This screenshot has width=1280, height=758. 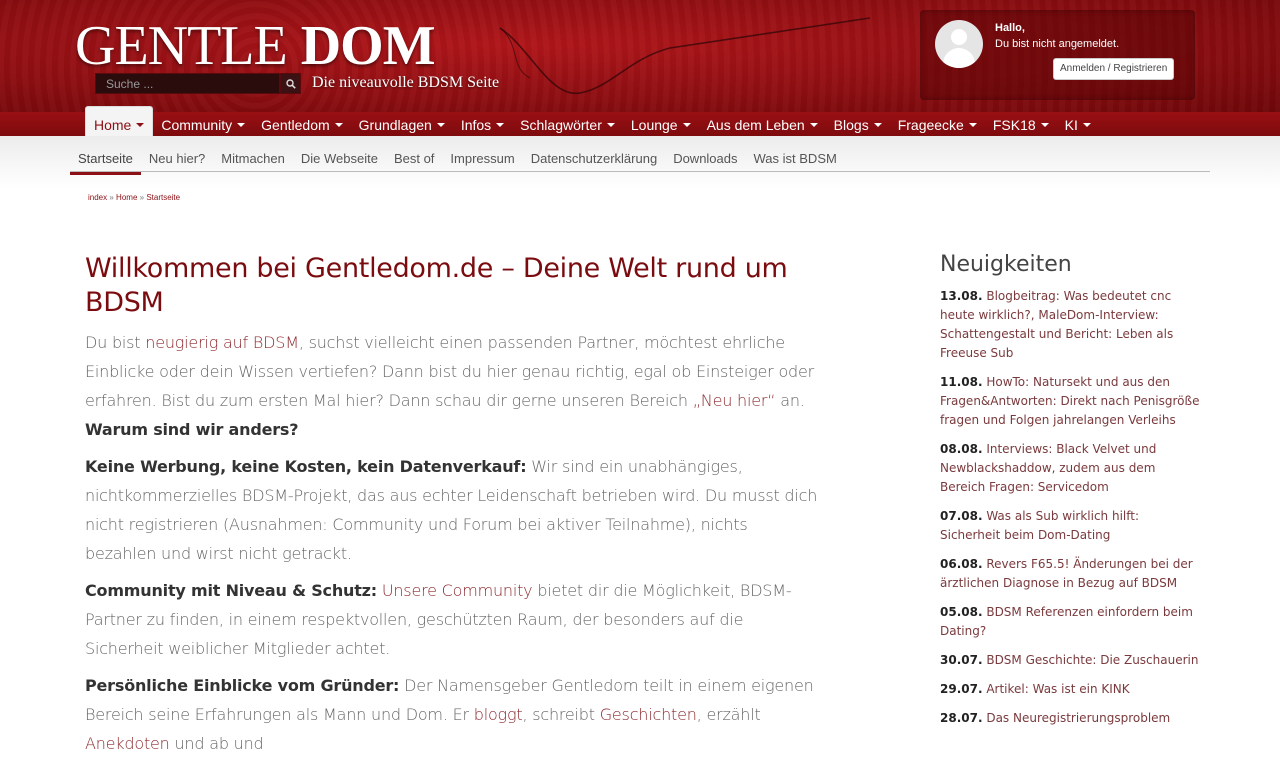 I want to click on link-neugierig-auf-bdsm: neugierig auf BDSM, so click(x=222, y=342).